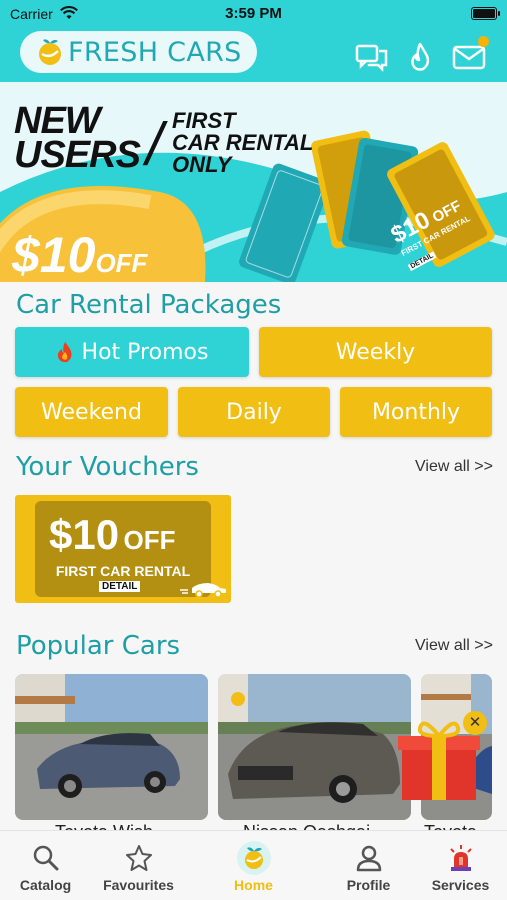 The image size is (507, 900). I want to click on tab-label: Catalog, so click(45, 885).